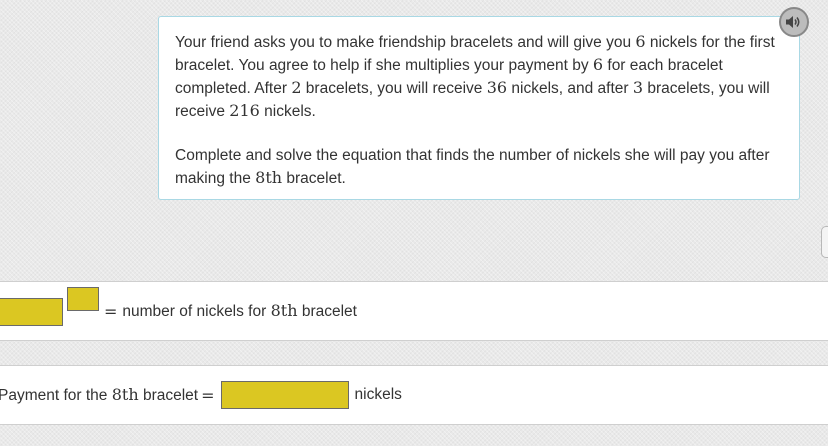 Image resolution: width=828 pixels, height=446 pixels. Describe the element at coordinates (284, 395) in the screenshot. I see `payment-answer-blank` at that location.